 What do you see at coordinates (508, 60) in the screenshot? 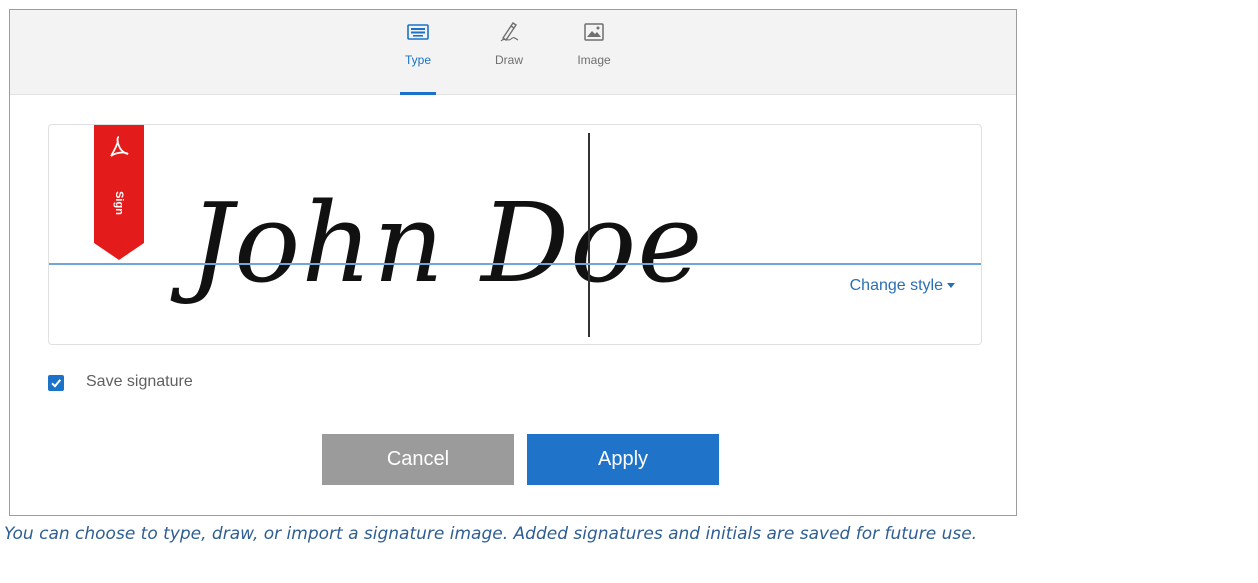
I see `tab-draw-label: Draw` at bounding box center [508, 60].